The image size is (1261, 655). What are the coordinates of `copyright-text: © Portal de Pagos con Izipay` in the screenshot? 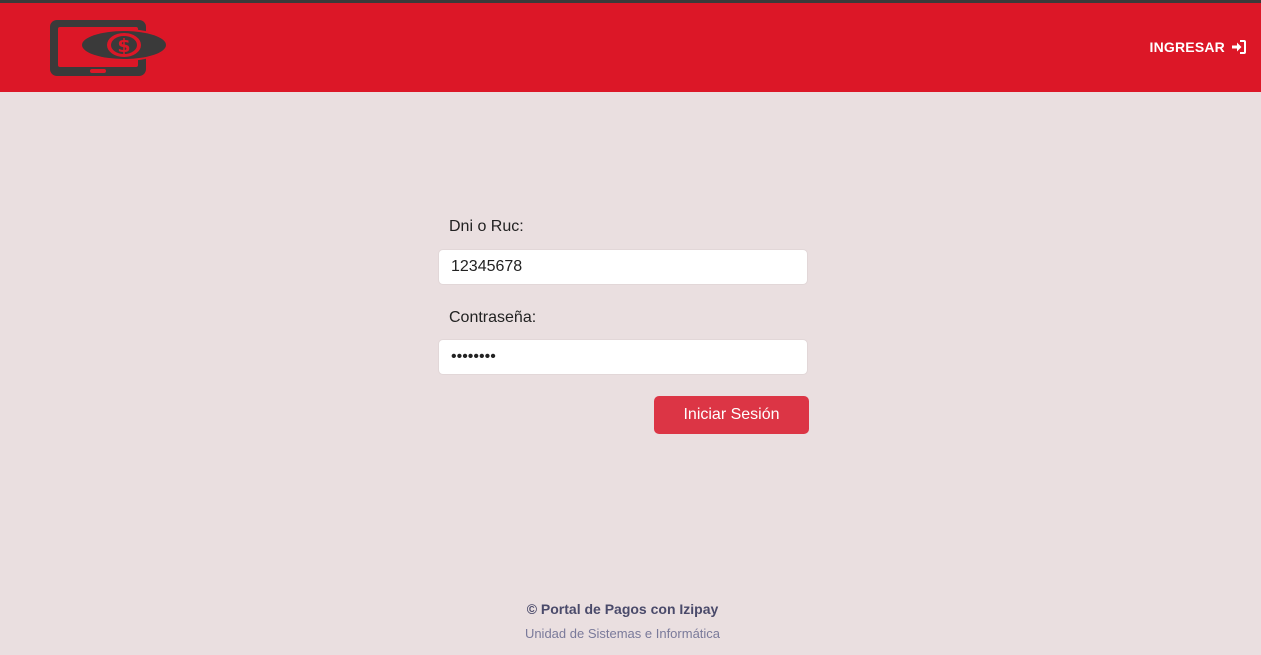 It's located at (622, 609).